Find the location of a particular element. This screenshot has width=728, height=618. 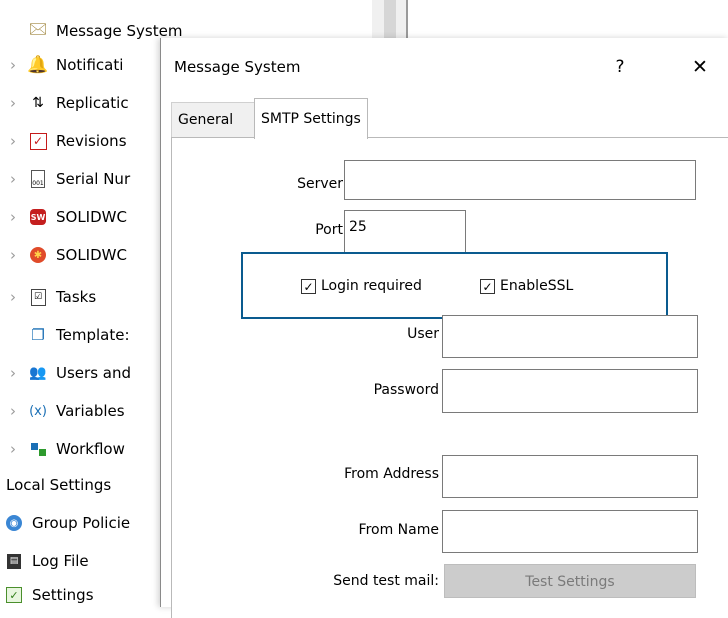

tab-label: General is located at coordinates (206, 120).